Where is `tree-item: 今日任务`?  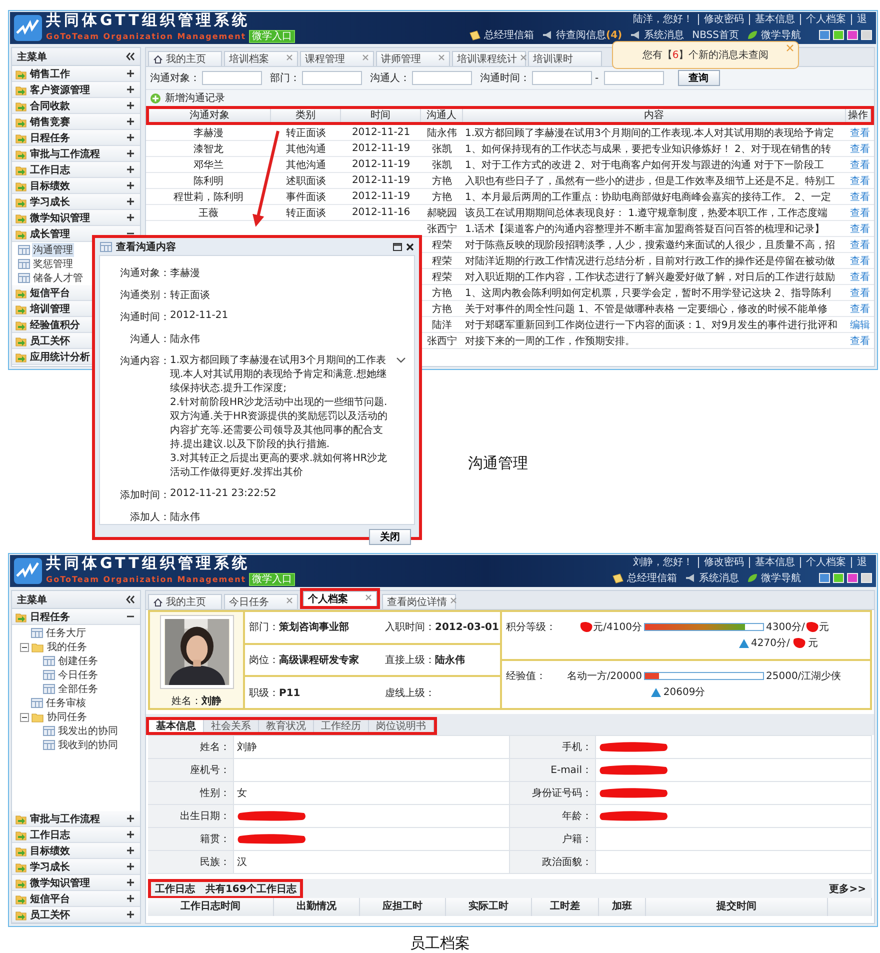
tree-item: 今日任务 is located at coordinates (78, 675).